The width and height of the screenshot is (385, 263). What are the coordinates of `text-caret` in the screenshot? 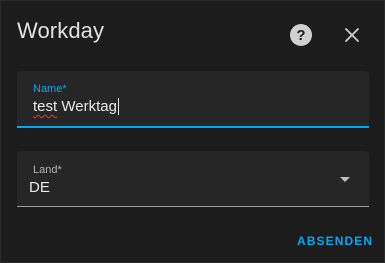 It's located at (118, 106).